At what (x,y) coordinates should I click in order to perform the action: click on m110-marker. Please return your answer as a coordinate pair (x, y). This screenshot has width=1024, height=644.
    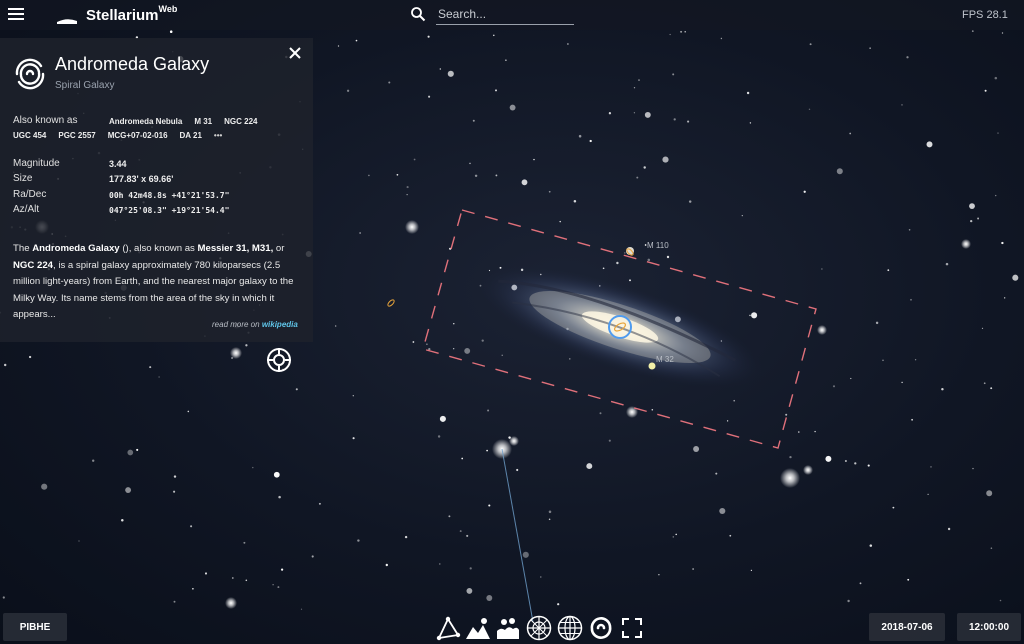
    Looking at the image, I should click on (630, 251).